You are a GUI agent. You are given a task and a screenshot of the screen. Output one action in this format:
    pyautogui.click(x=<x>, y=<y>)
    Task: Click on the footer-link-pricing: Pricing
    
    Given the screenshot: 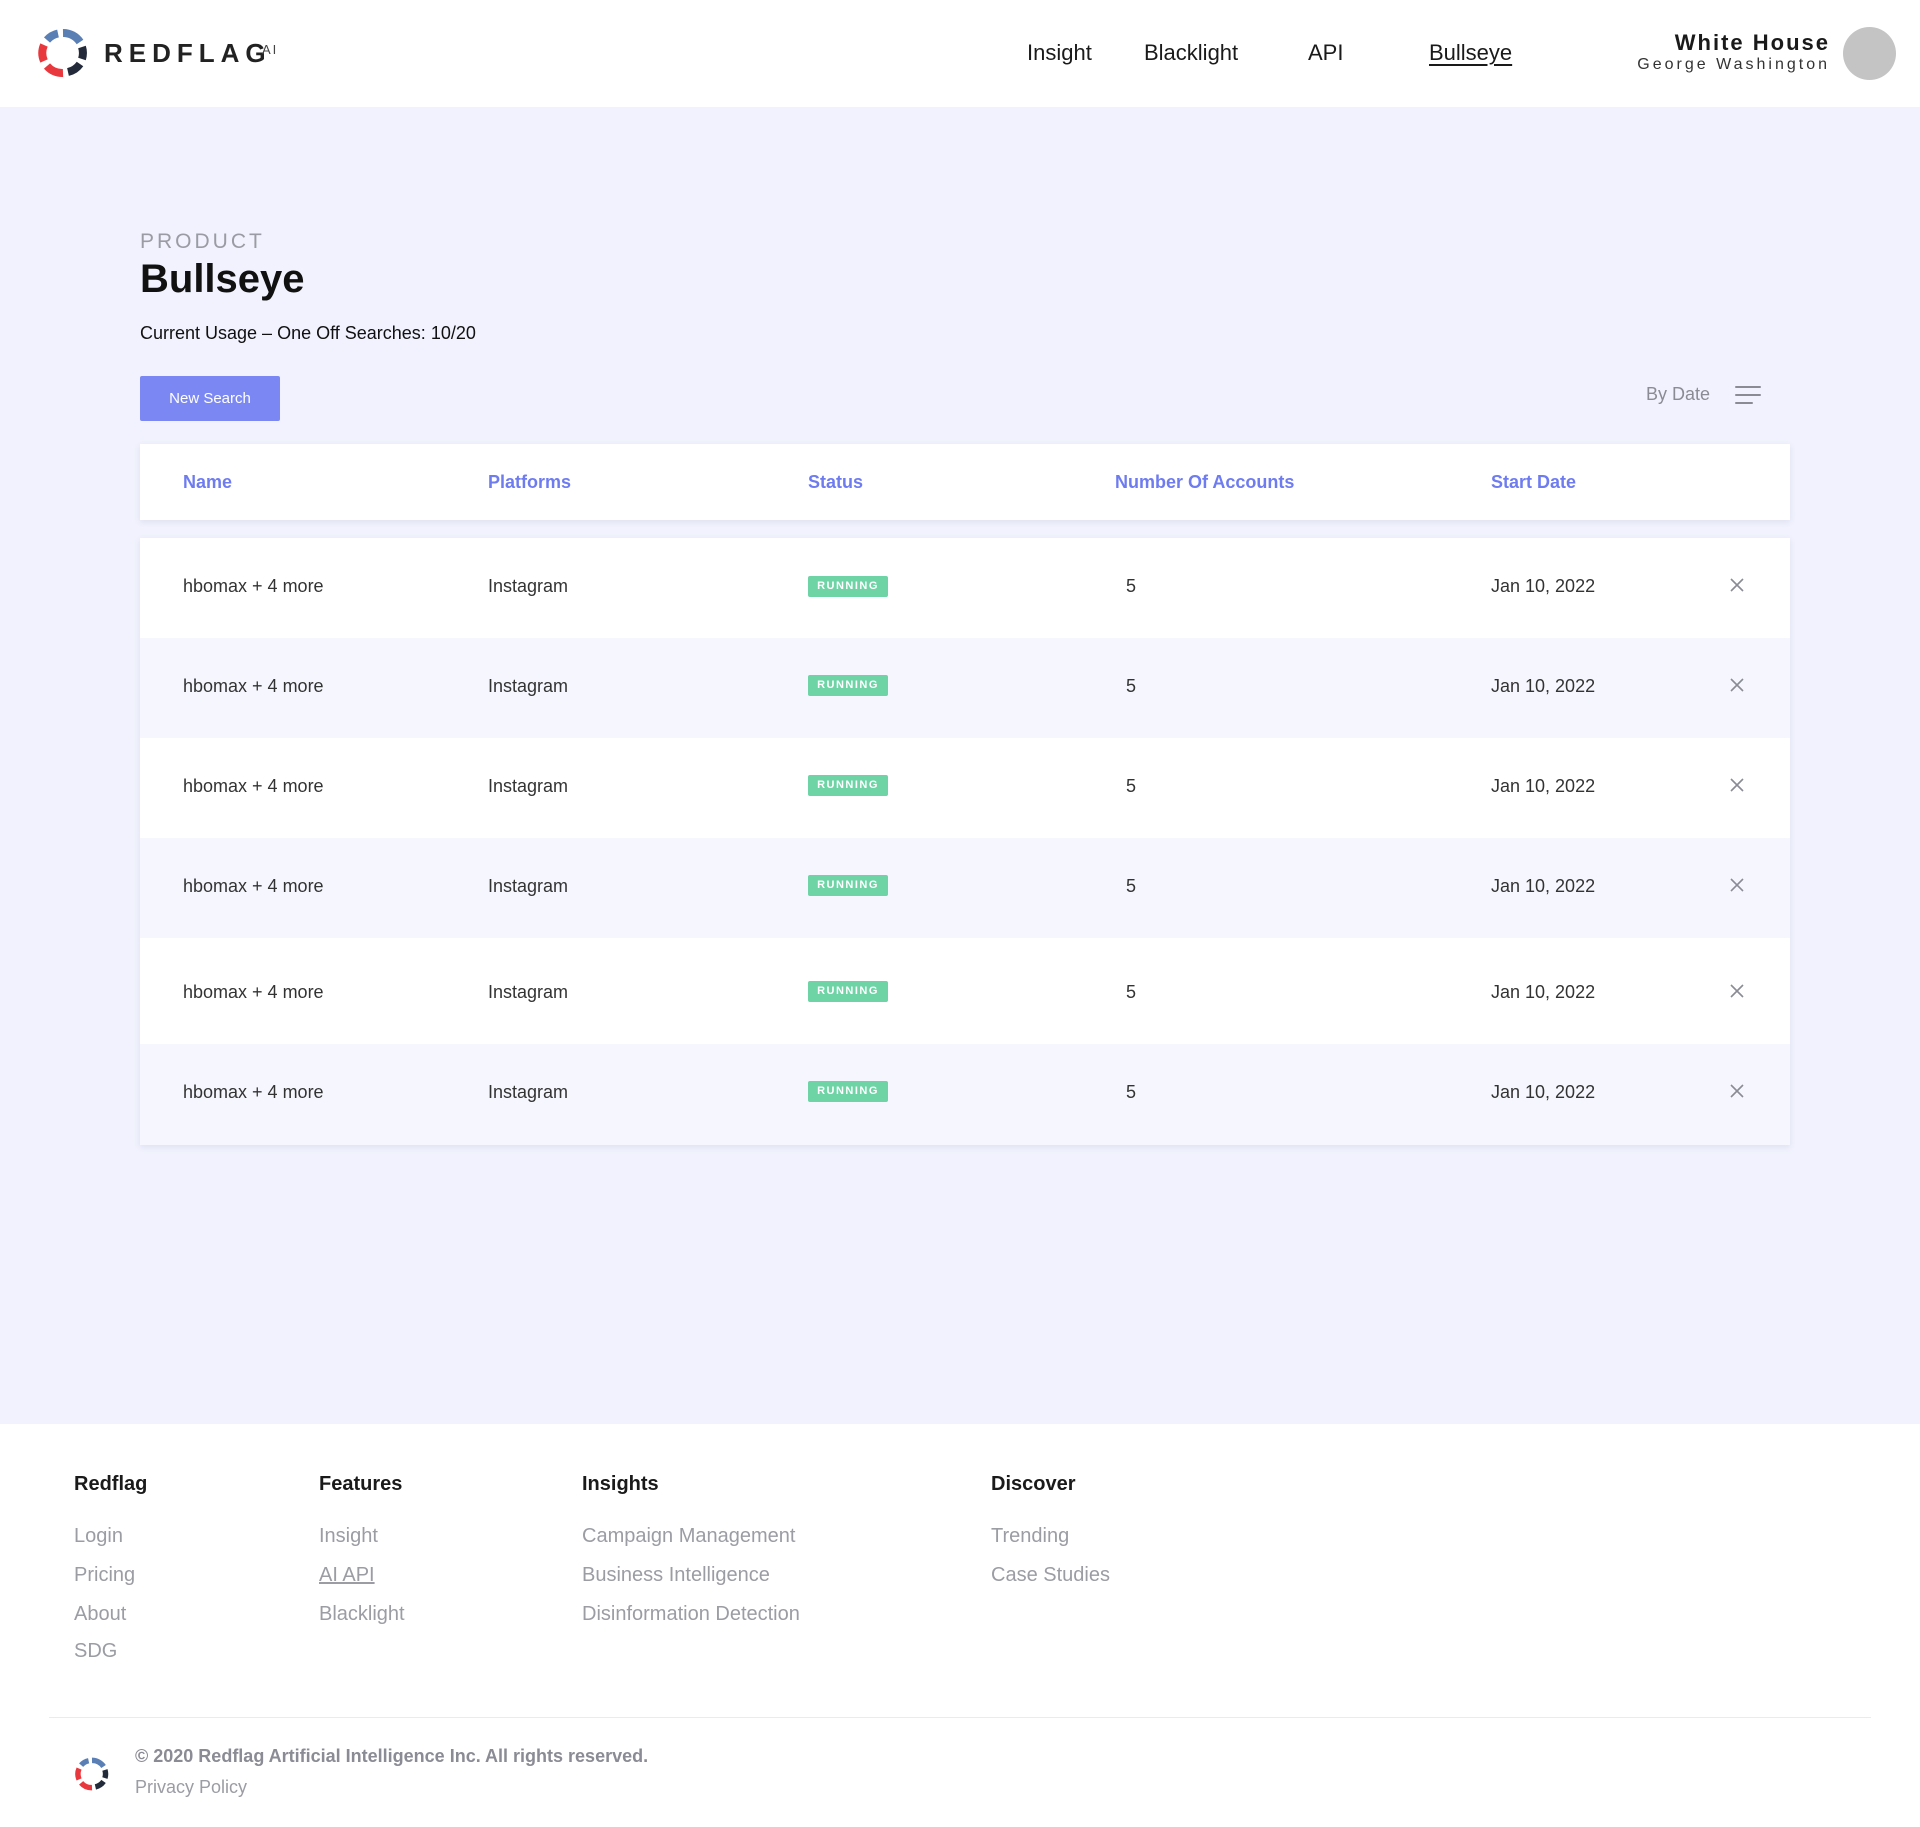 What is the action you would take?
    pyautogui.click(x=104, y=1575)
    